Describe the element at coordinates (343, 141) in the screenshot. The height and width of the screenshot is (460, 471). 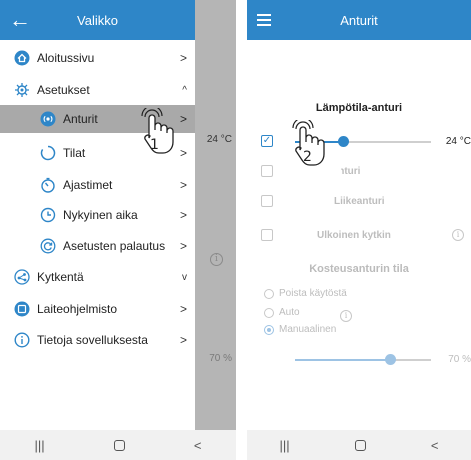
I see `temperature-slider-thumb` at that location.